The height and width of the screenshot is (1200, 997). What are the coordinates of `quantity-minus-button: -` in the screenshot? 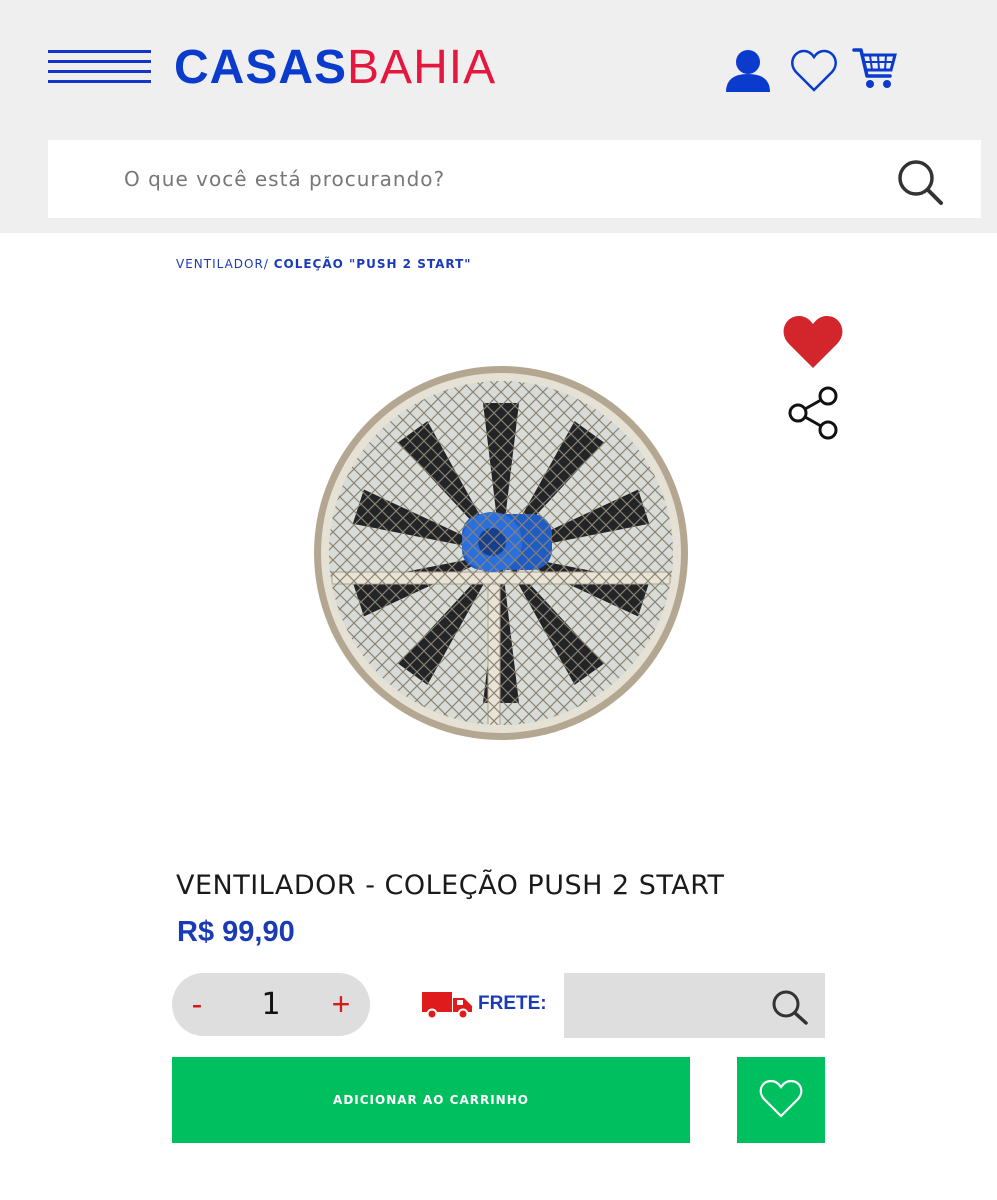 It's located at (197, 1004).